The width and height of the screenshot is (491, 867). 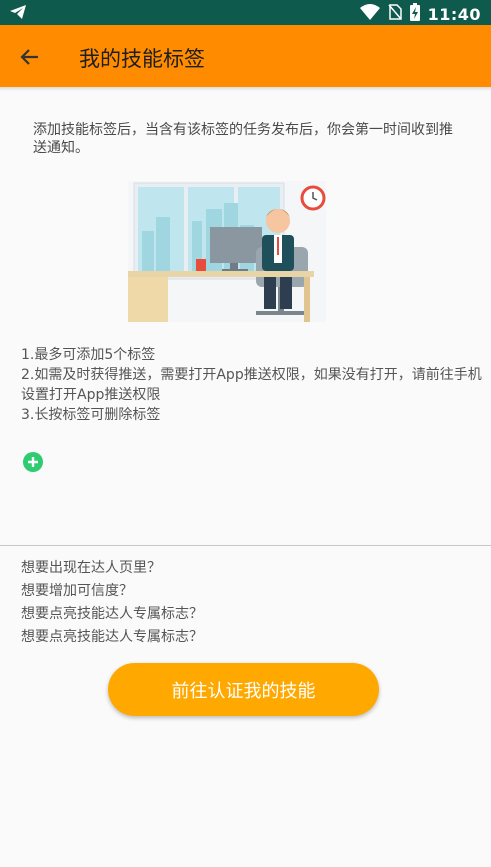 I want to click on battery-charging-icon, so click(x=414, y=14).